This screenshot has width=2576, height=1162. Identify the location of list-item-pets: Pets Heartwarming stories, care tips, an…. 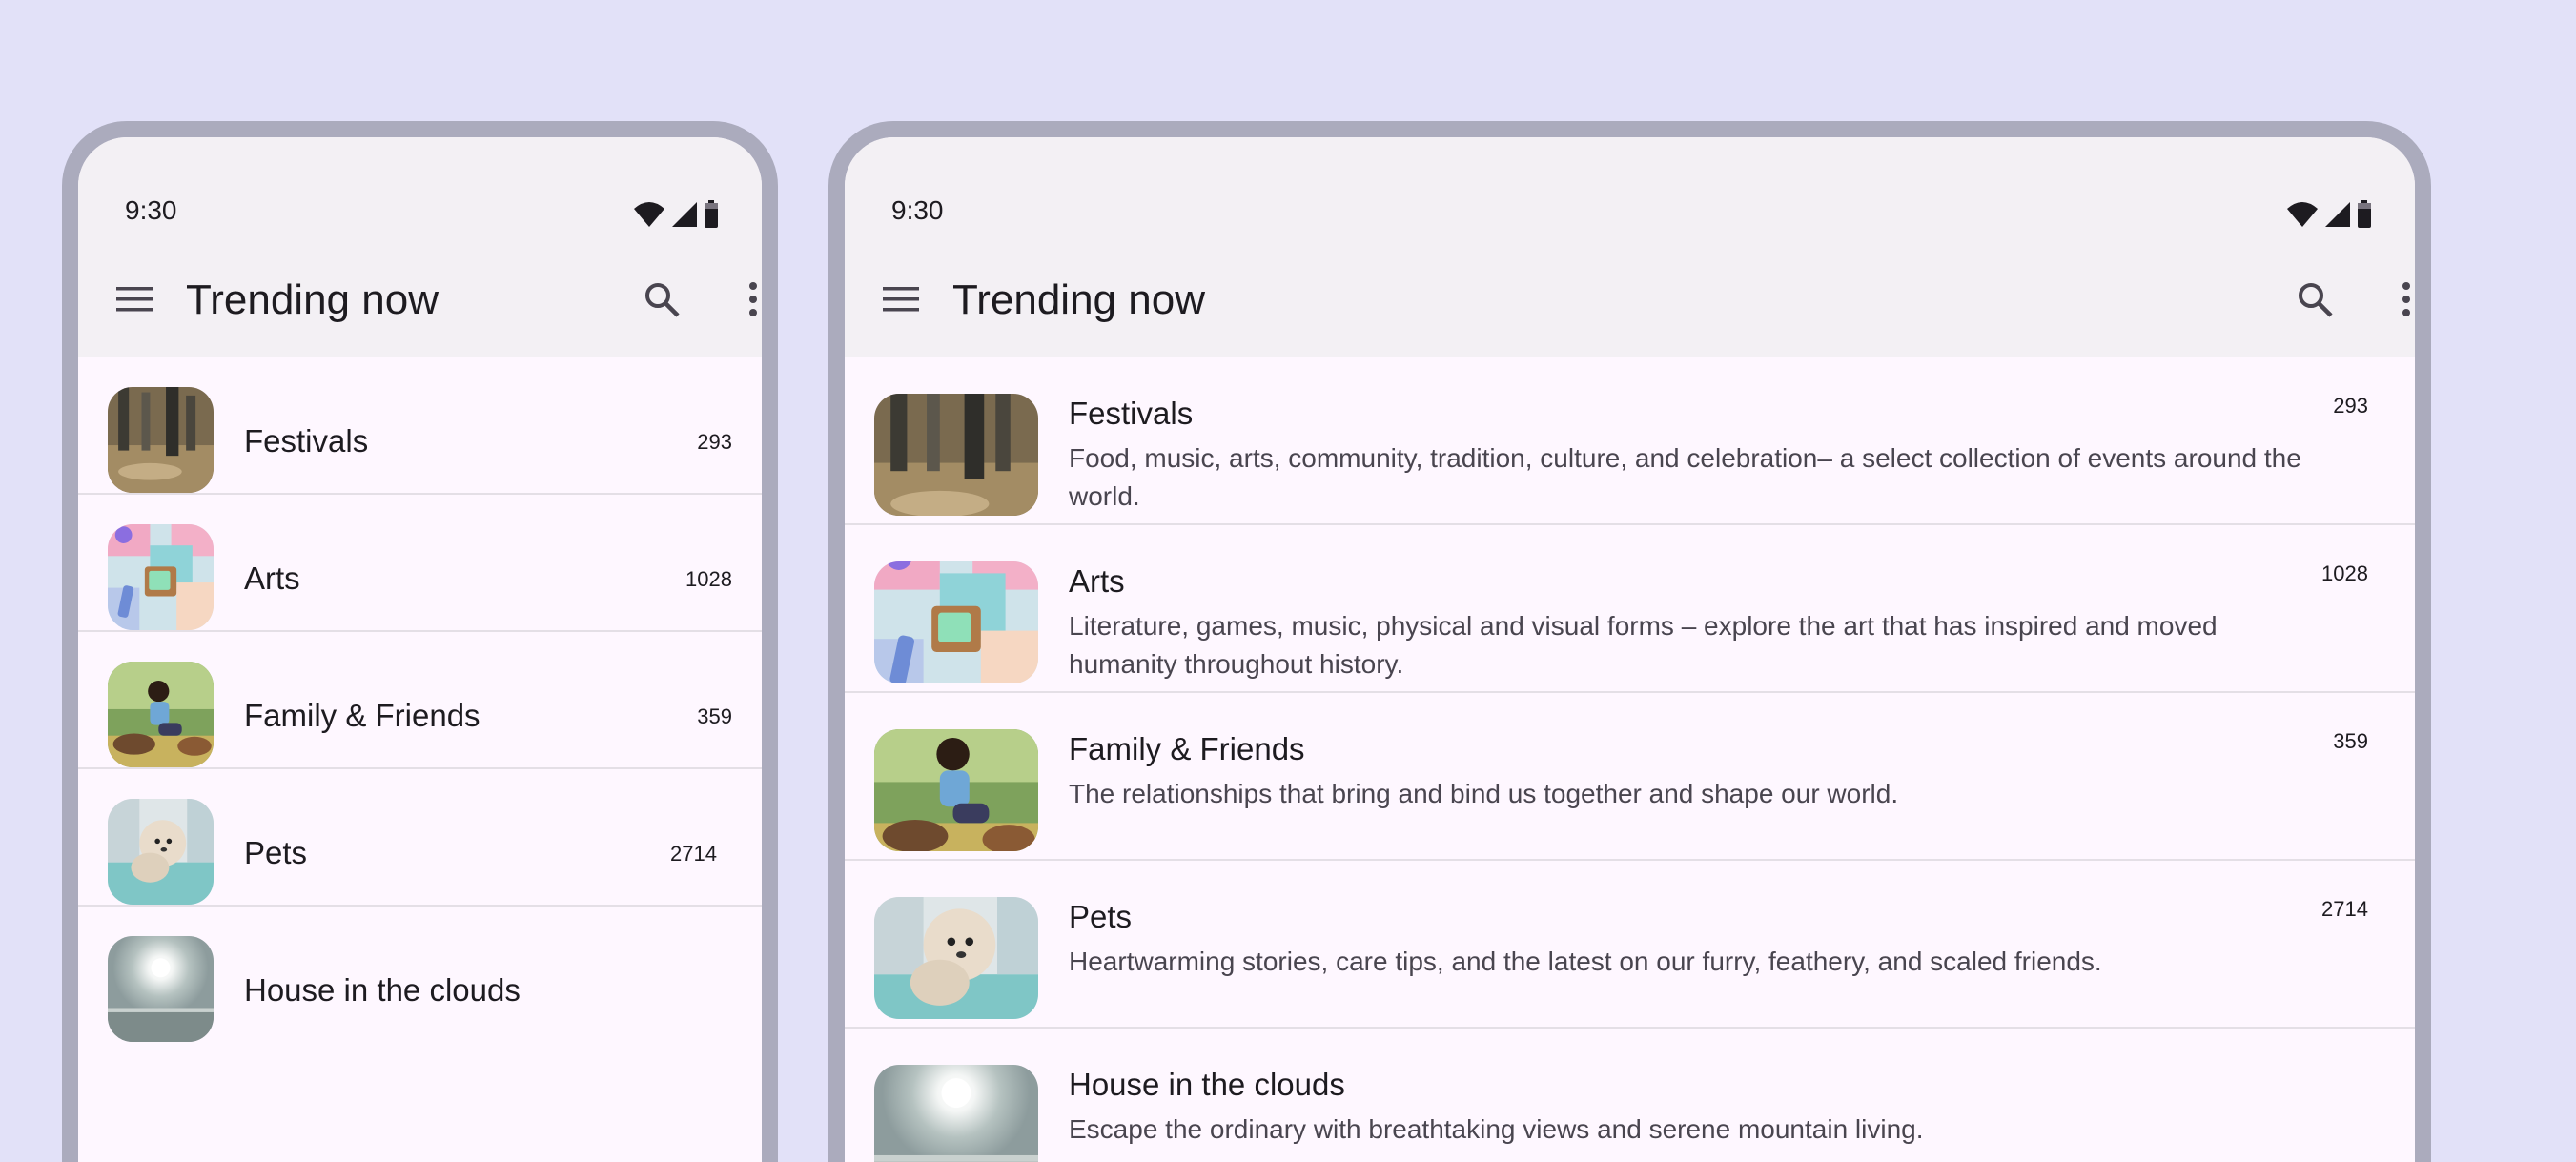
(1630, 945).